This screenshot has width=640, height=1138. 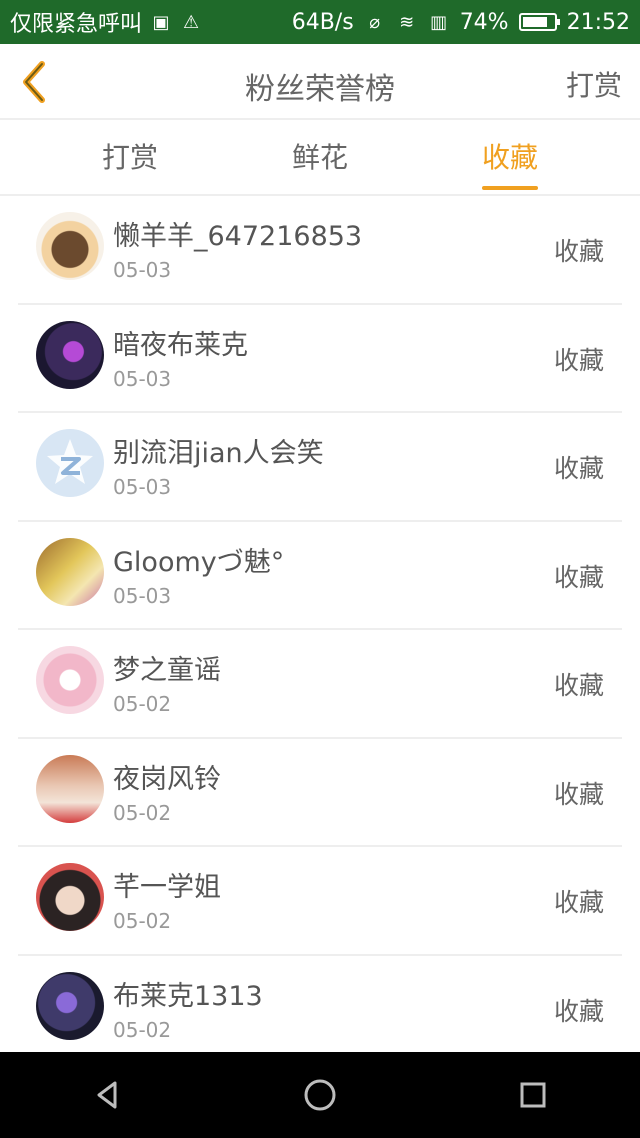 I want to click on warning-icon: ⚠, so click(x=191, y=22).